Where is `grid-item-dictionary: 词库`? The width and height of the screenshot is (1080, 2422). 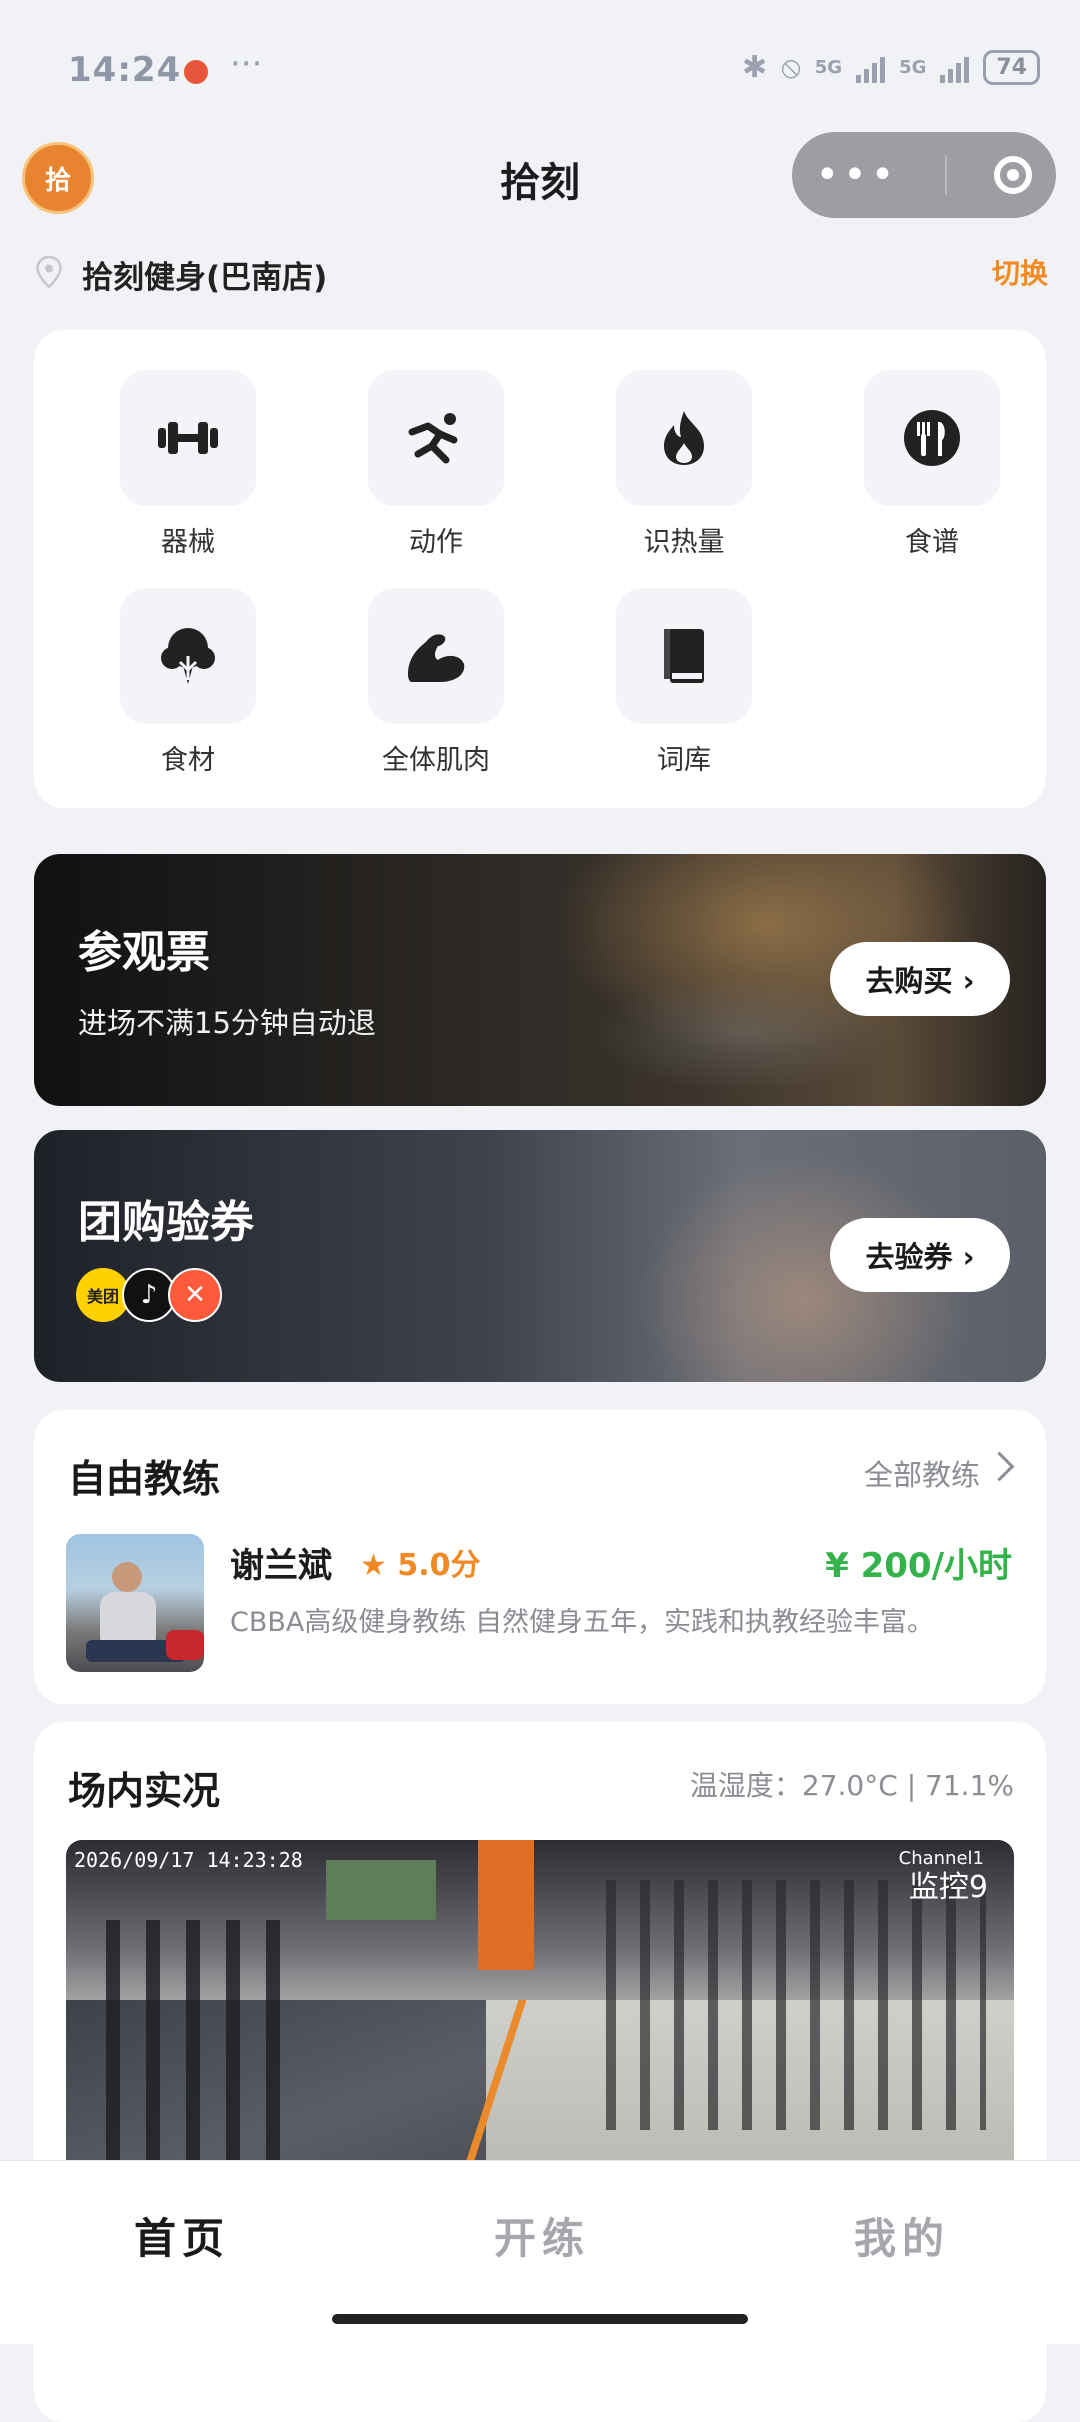
grid-item-dictionary: 词库 is located at coordinates (684, 682).